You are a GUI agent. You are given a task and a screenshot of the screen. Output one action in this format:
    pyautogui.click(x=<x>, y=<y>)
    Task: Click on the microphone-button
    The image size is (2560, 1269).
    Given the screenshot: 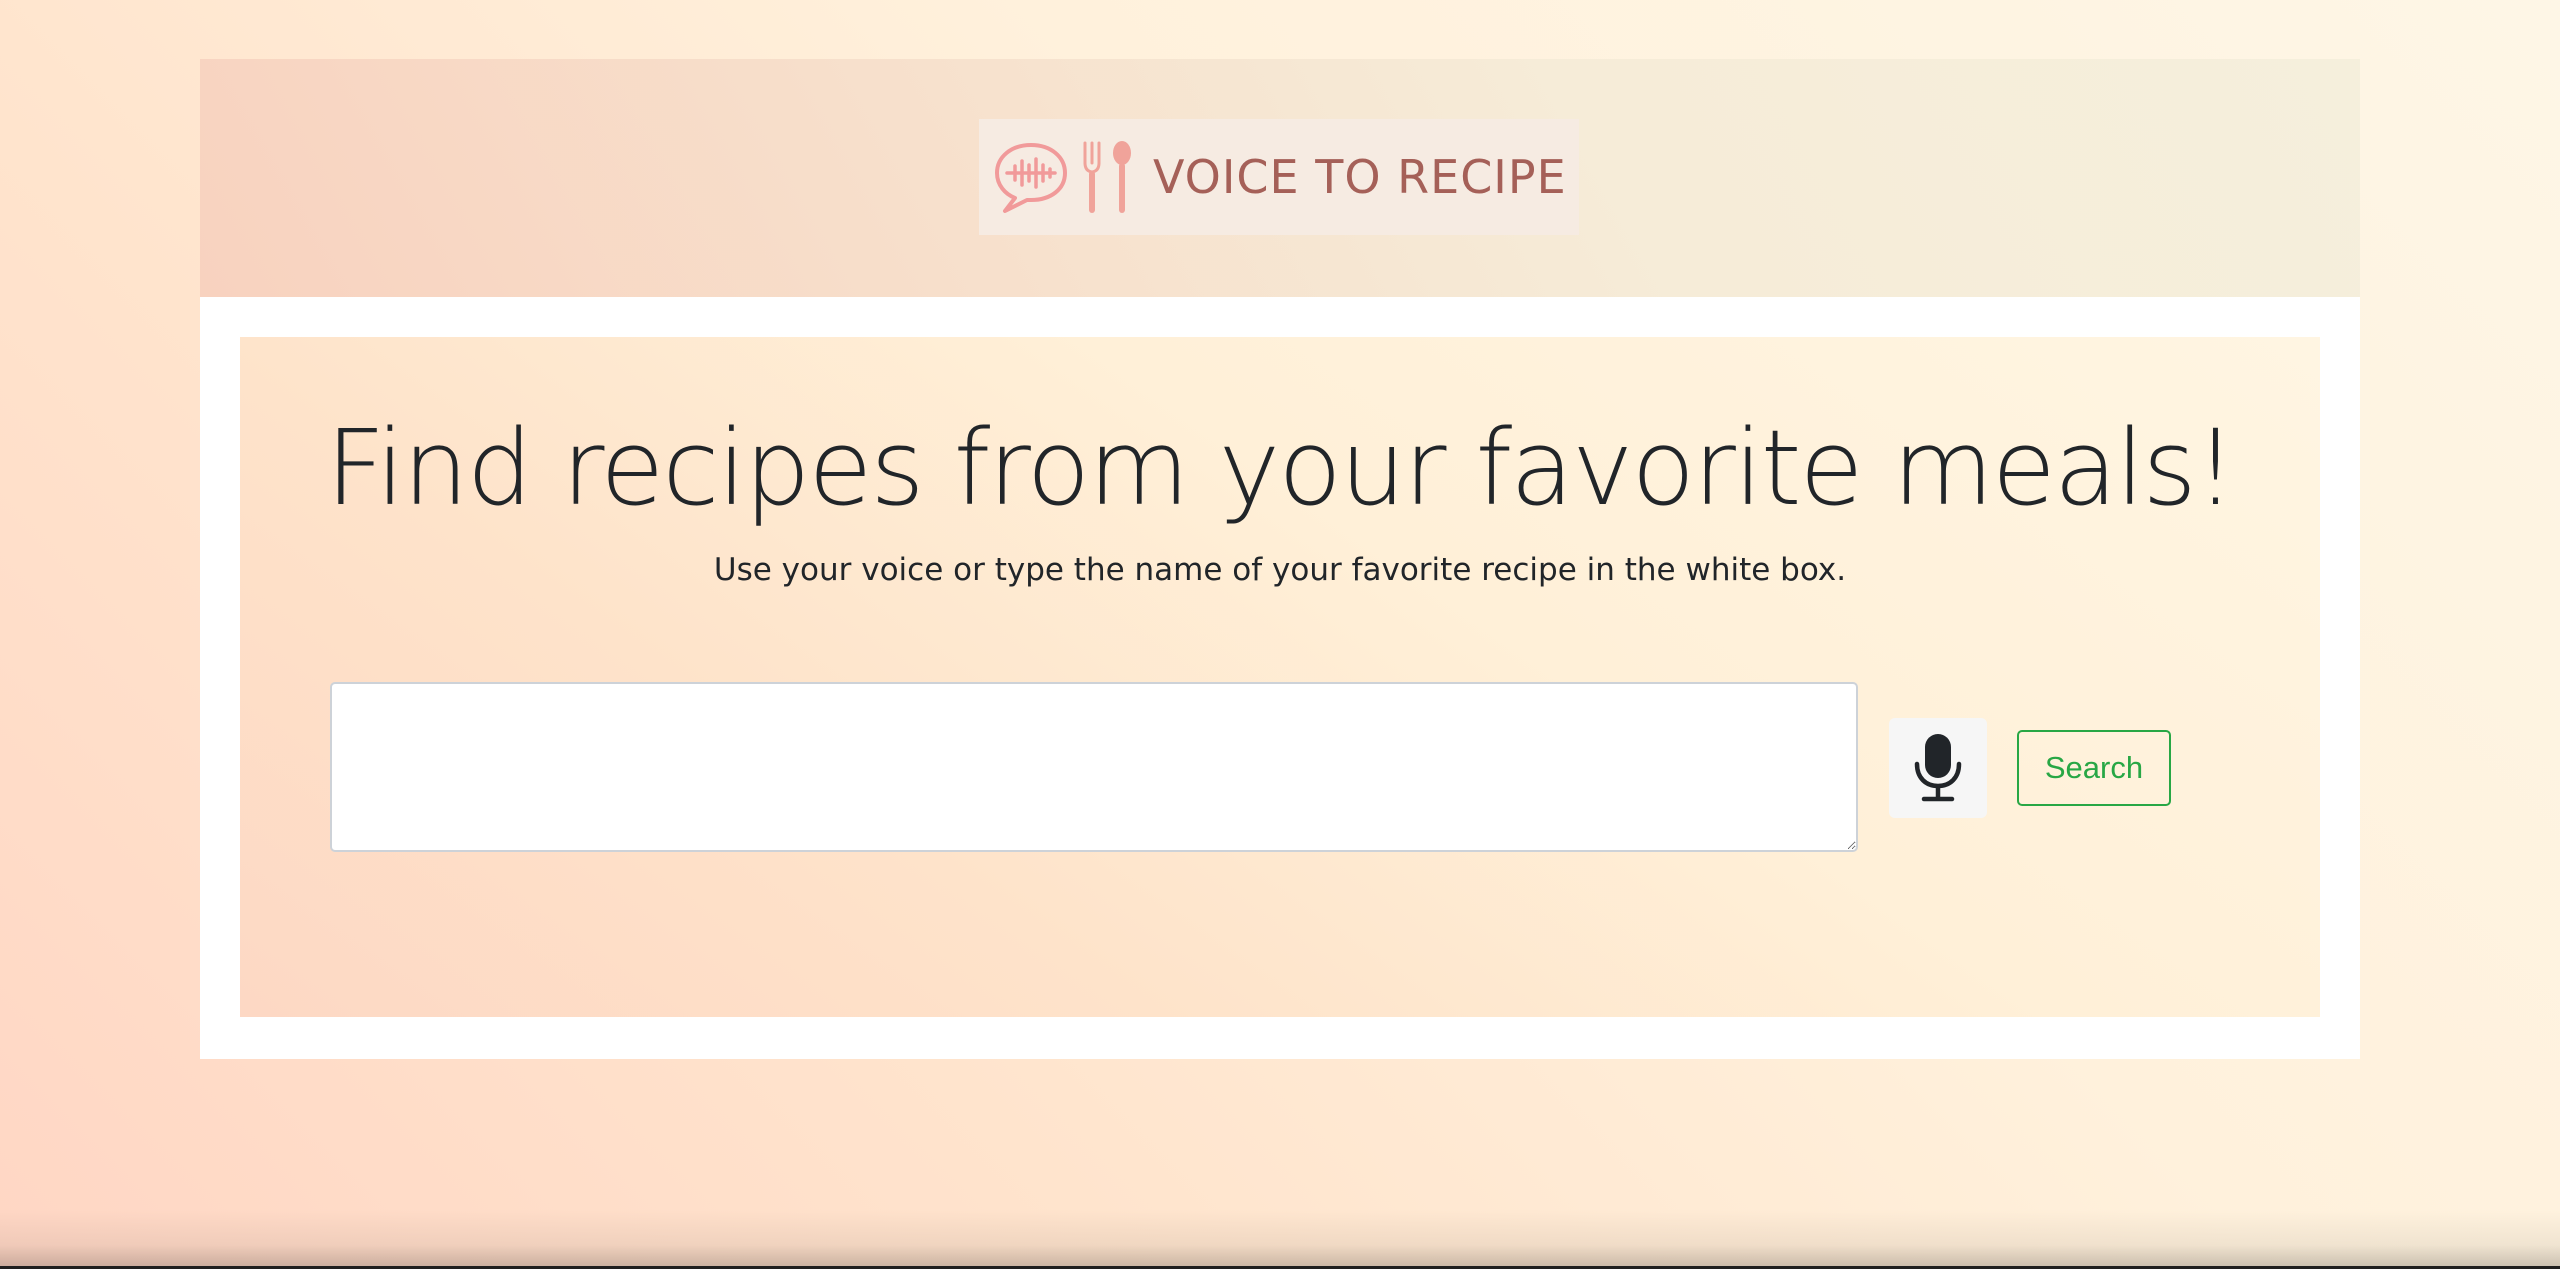 What is the action you would take?
    pyautogui.click(x=1938, y=768)
    